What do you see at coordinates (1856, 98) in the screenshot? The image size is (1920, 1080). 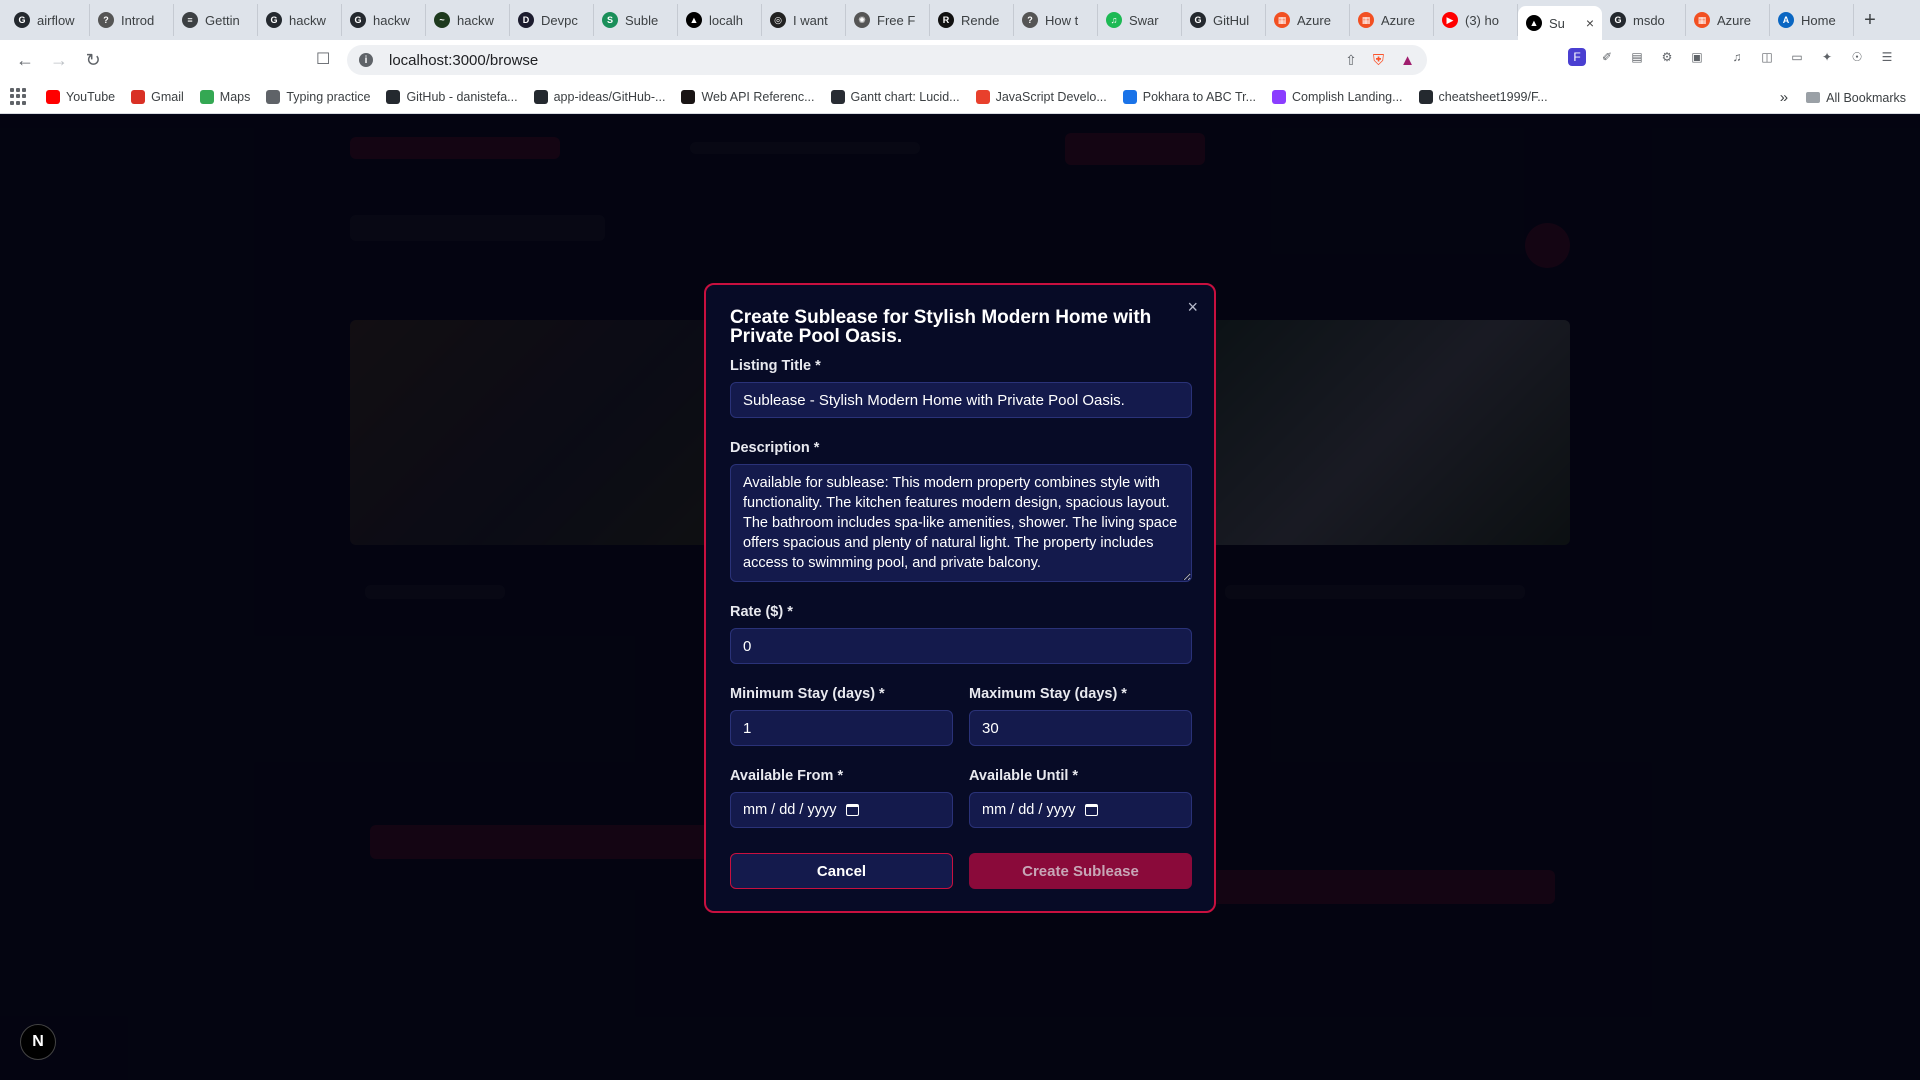 I see `all-bookmarks: All Bookmarks` at bounding box center [1856, 98].